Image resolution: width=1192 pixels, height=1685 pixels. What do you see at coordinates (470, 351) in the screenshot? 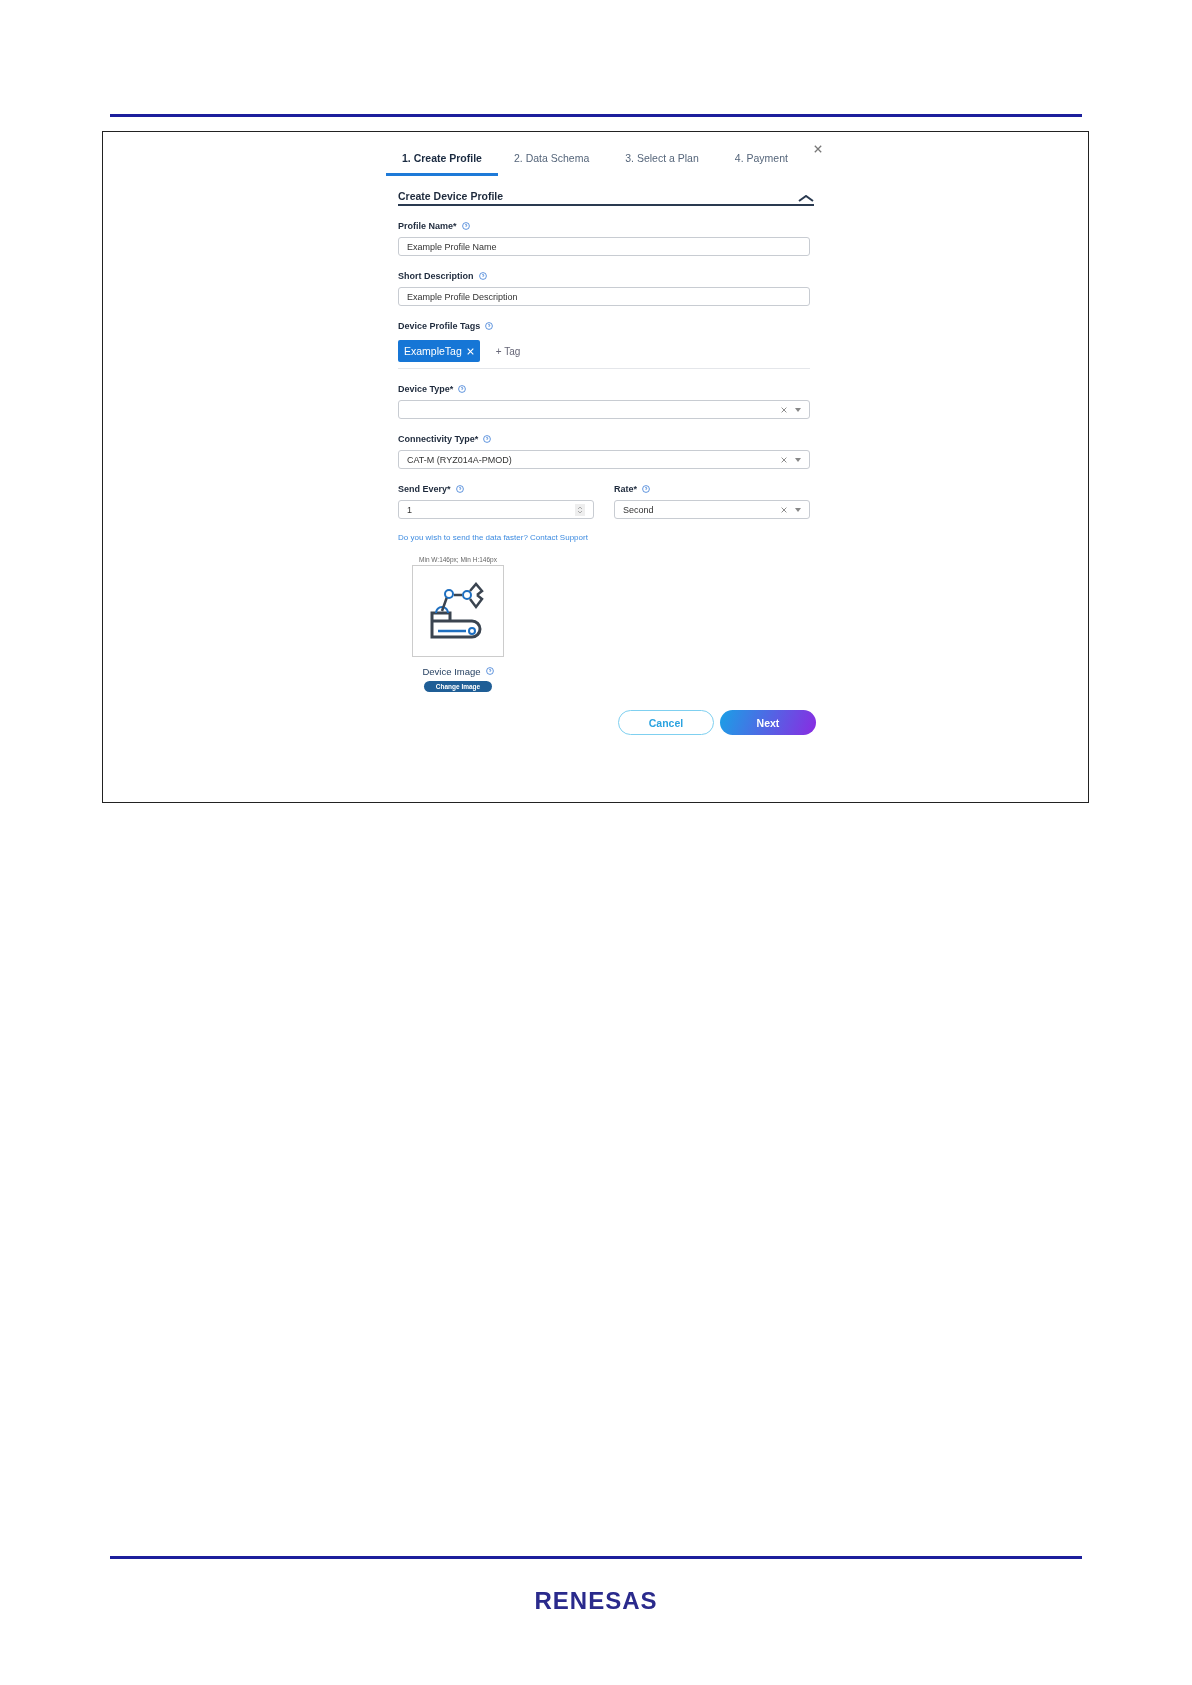
I see `remove-tag-icon` at bounding box center [470, 351].